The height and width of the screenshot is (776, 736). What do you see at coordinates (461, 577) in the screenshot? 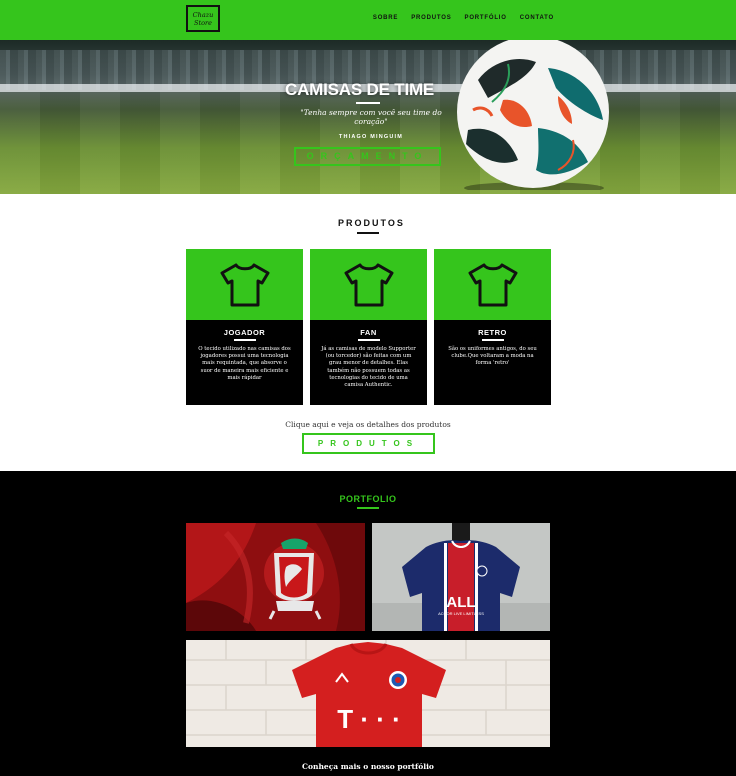
I see `psg-shirt-photo: ALL ACCOR LIVE LIMITLESS` at bounding box center [461, 577].